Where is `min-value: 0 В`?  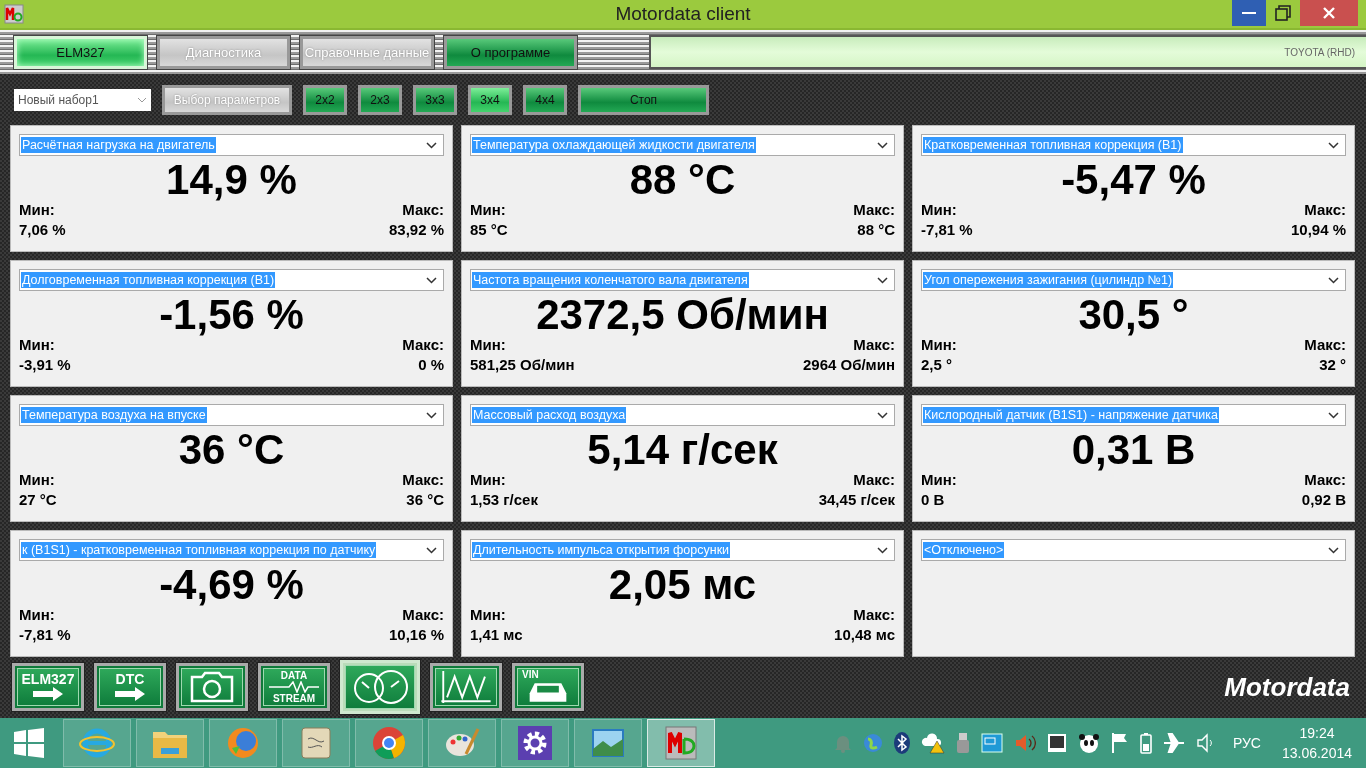 min-value: 0 В is located at coordinates (933, 500).